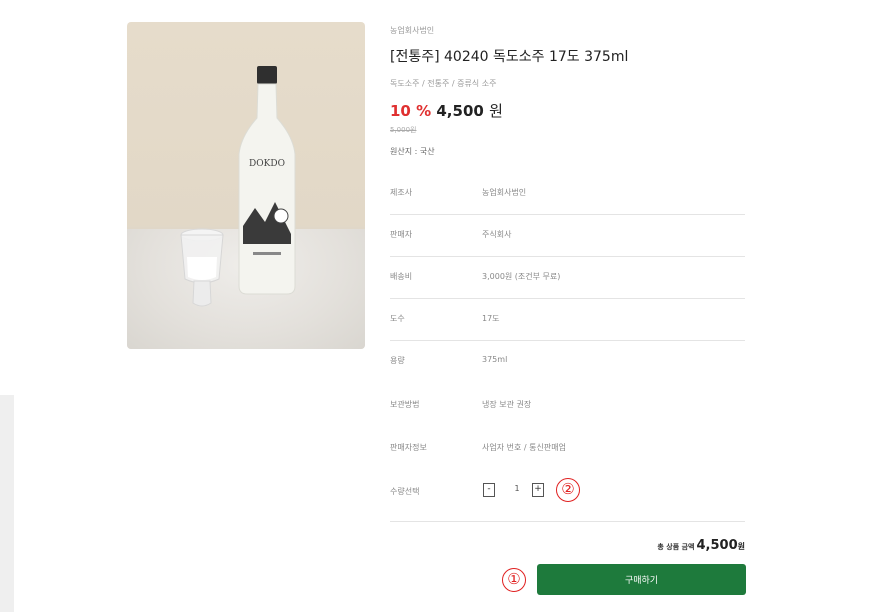 This screenshot has height=612, width=885. Describe the element at coordinates (567, 320) in the screenshot. I see `info-row-abv: 도수 17도` at that location.